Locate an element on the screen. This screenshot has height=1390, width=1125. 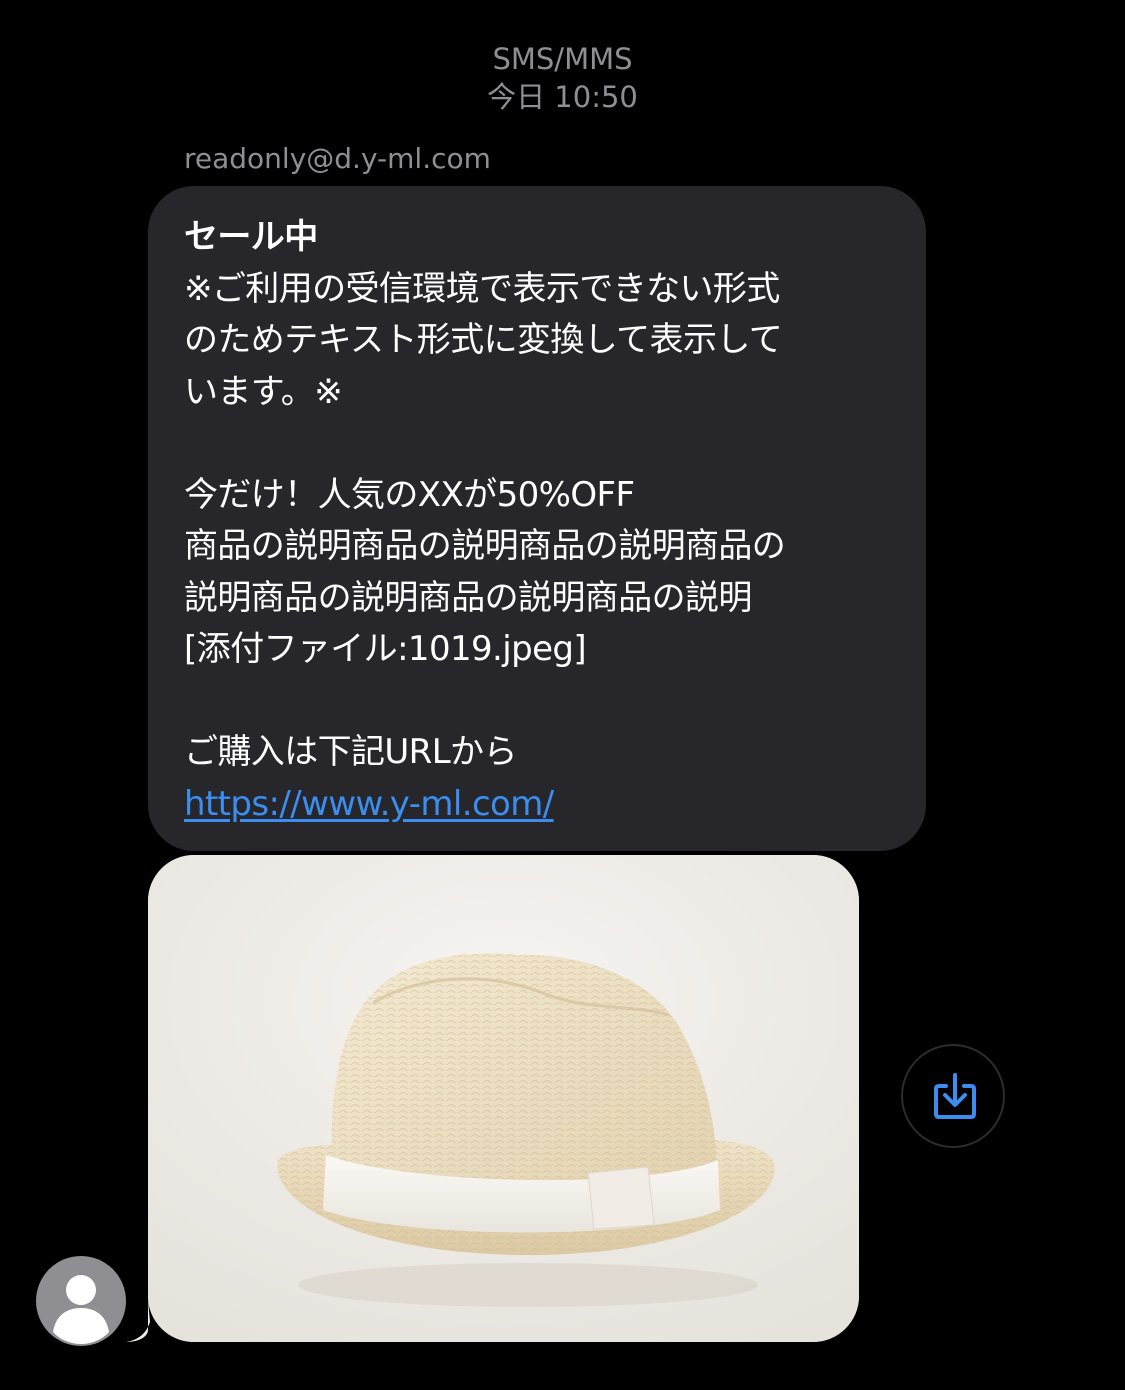
sender-avatar is located at coordinates (81, 1301).